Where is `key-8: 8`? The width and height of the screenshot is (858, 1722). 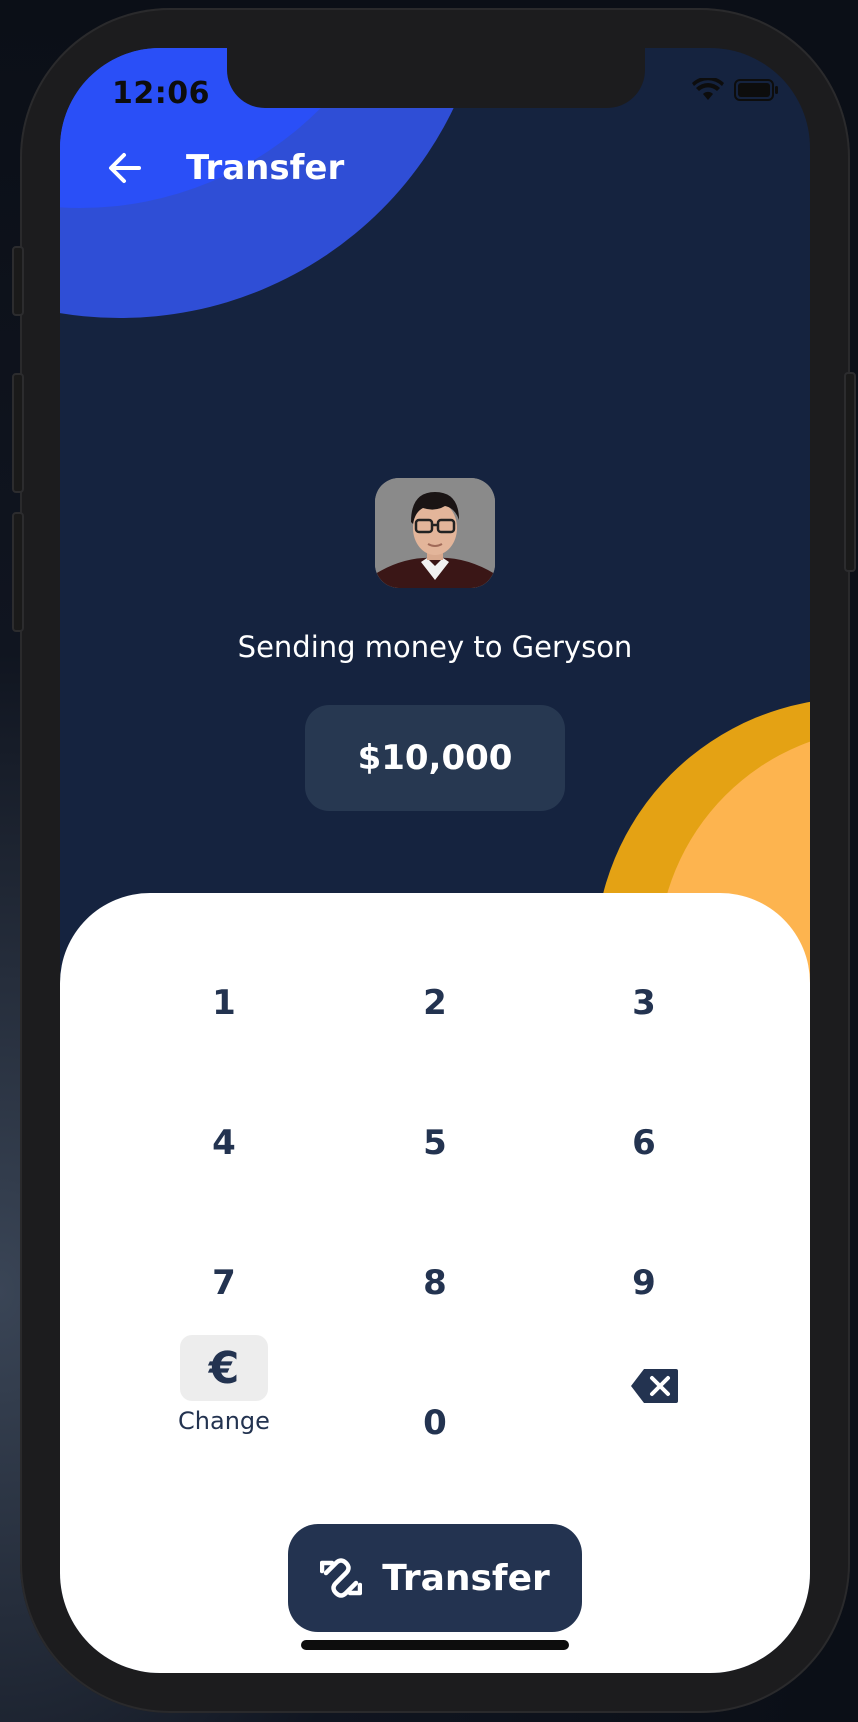
key-8: 8 is located at coordinates (435, 1283).